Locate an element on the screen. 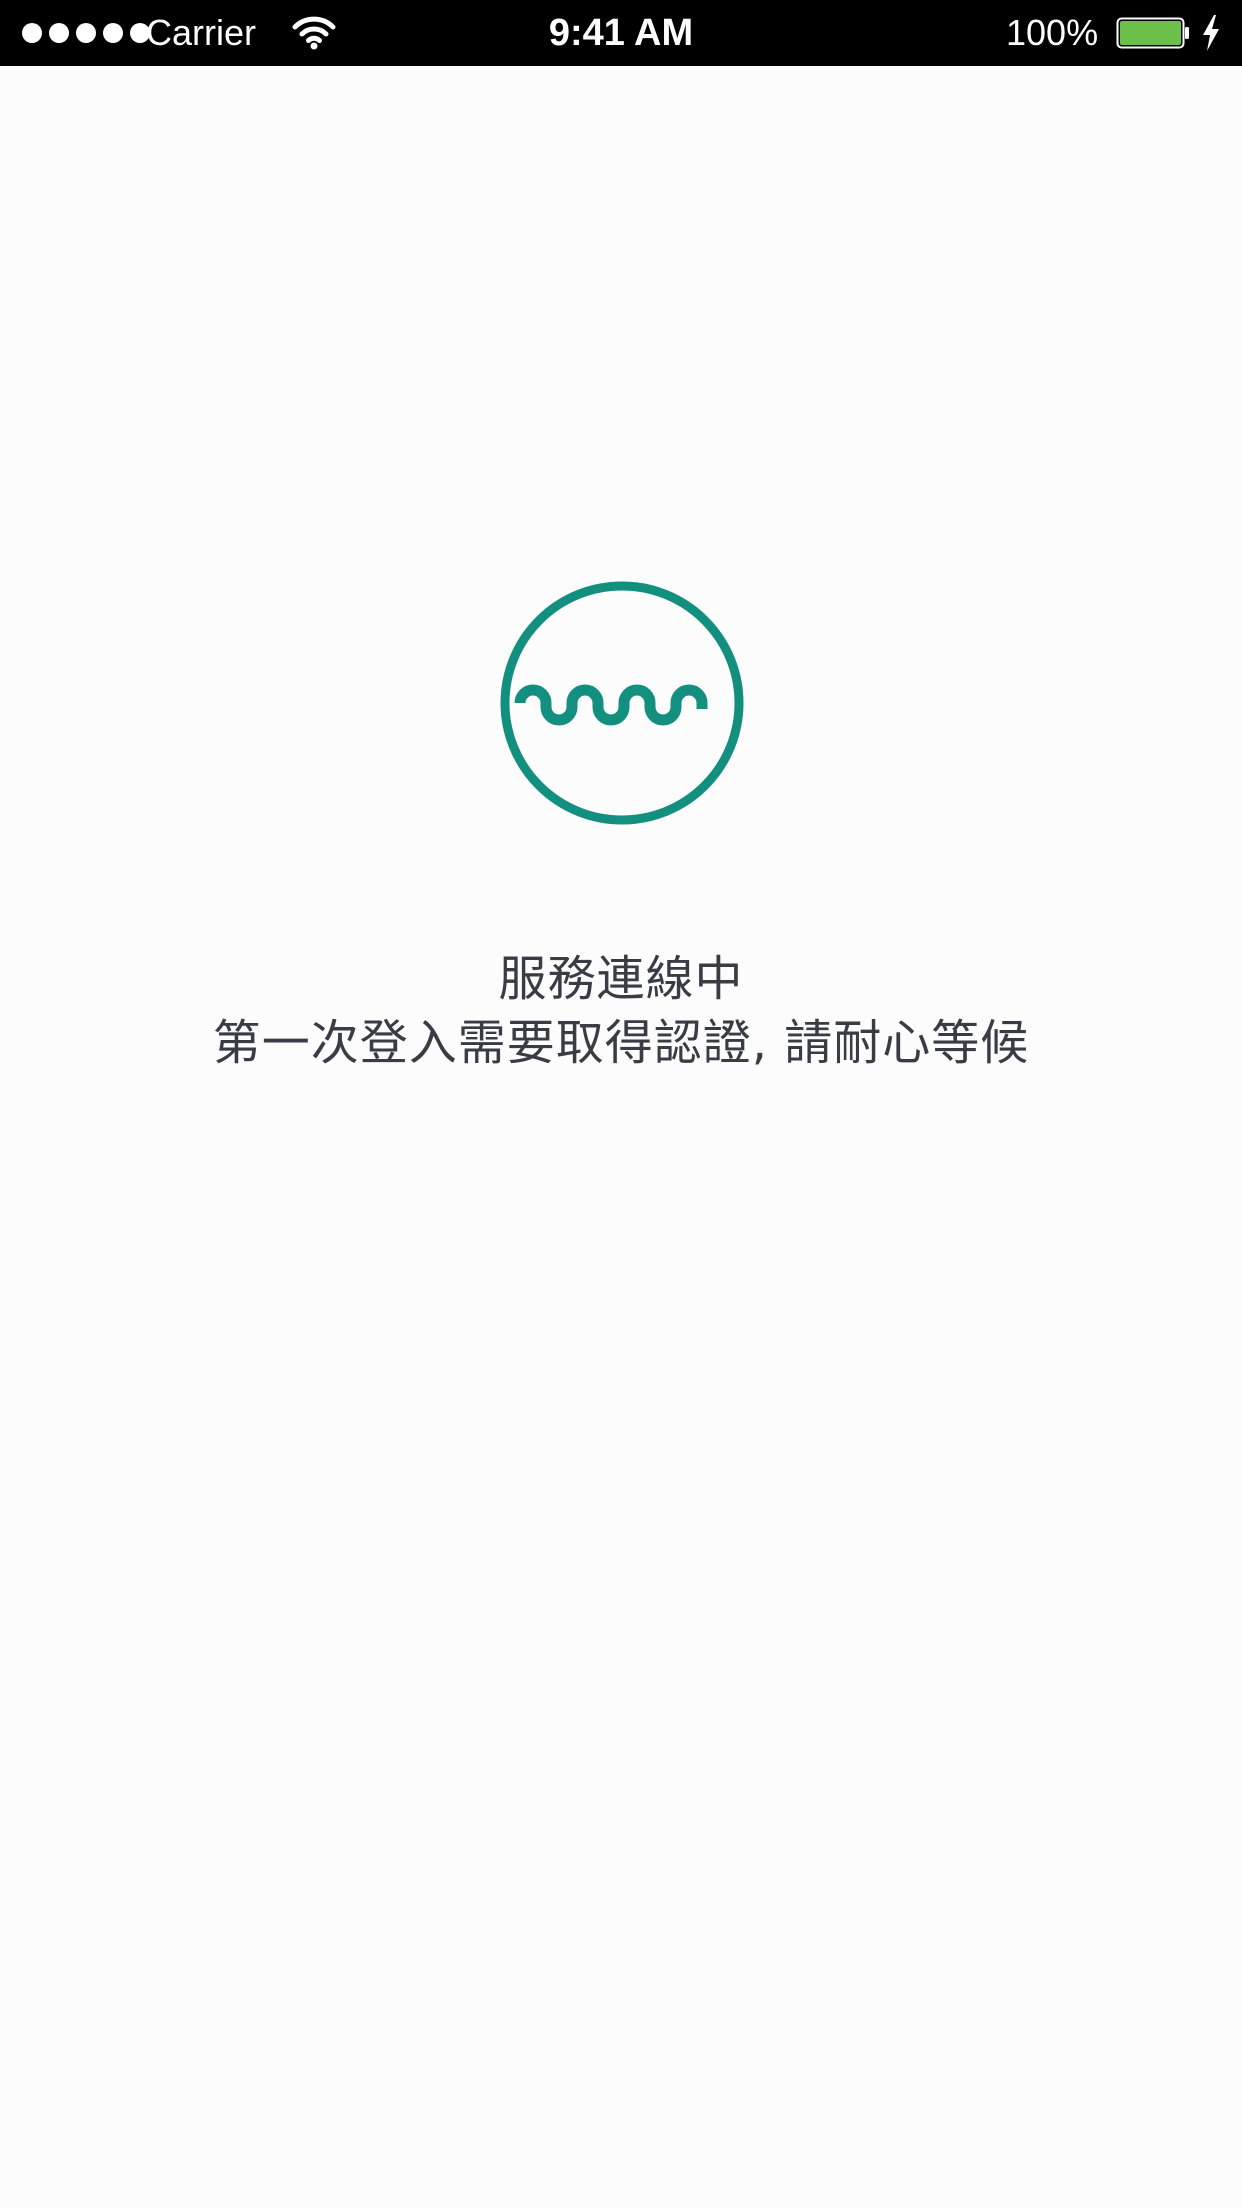 The width and height of the screenshot is (1242, 2208). status-message: 服務連線中 is located at coordinates (621, 979).